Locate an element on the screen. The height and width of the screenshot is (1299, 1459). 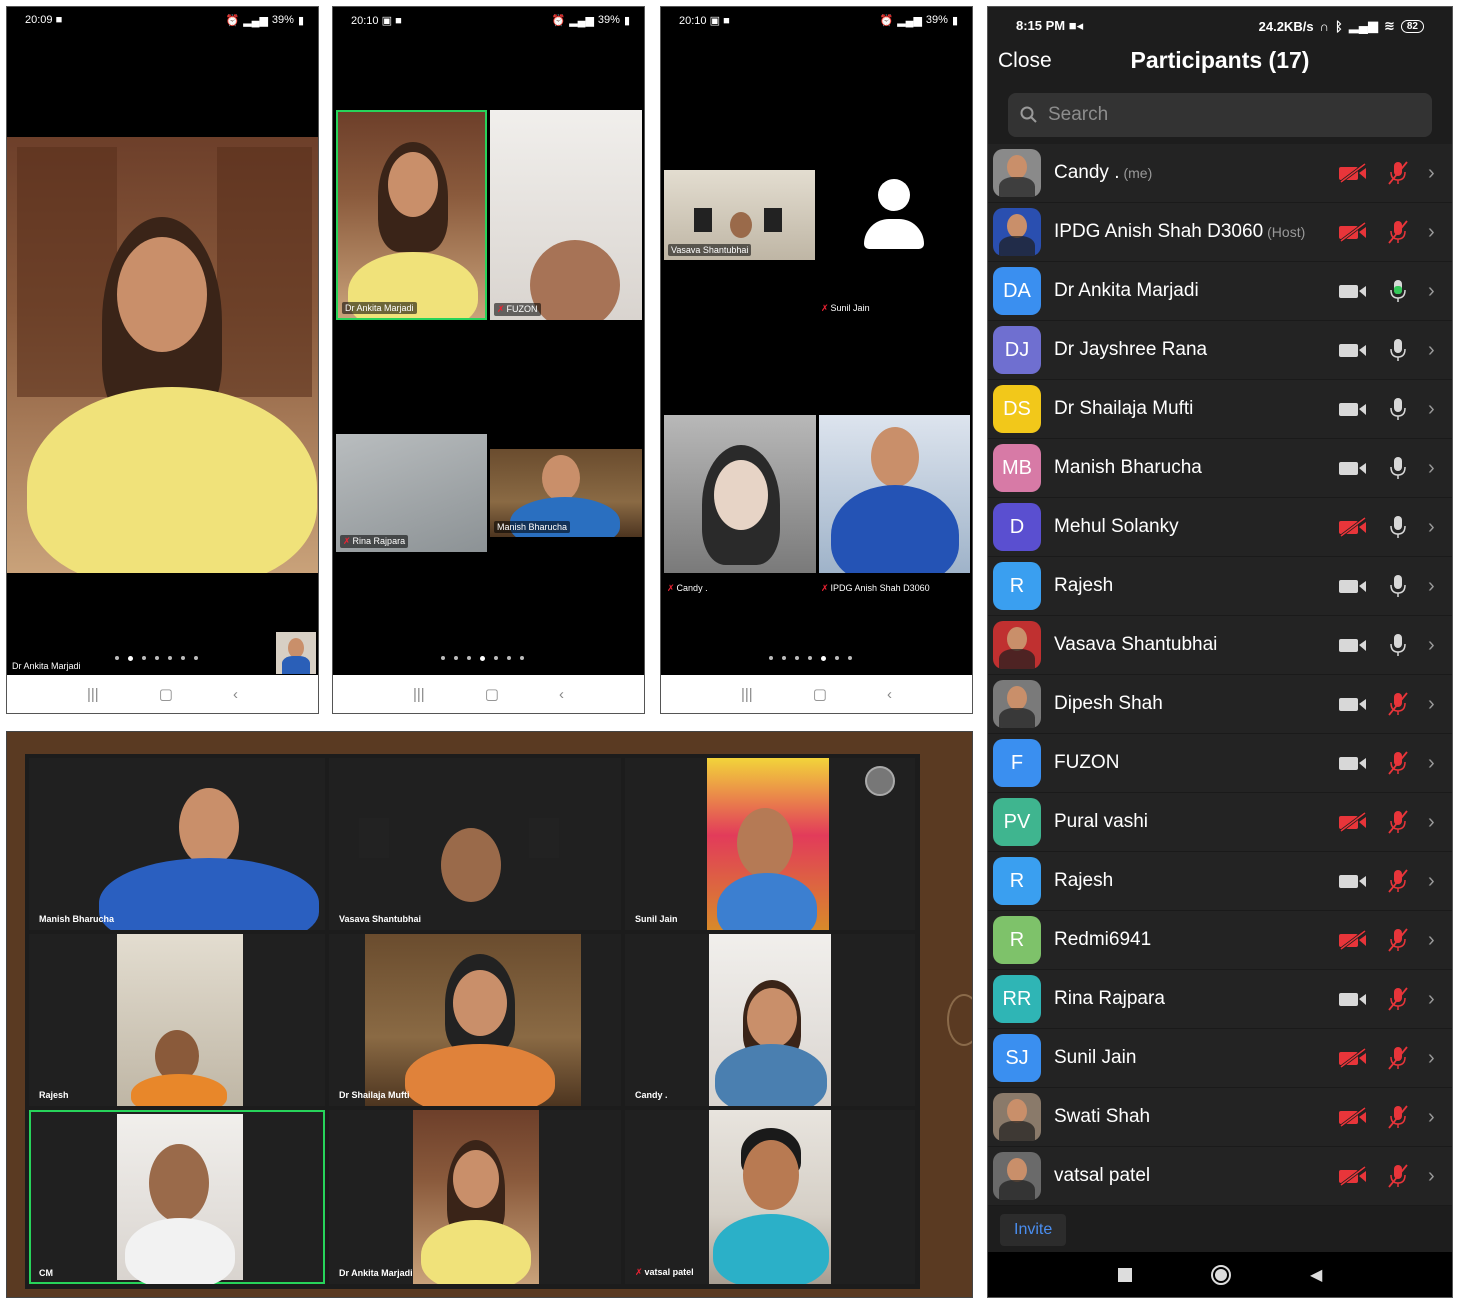
video-tile: ✗ FUZON is located at coordinates (566, 215).